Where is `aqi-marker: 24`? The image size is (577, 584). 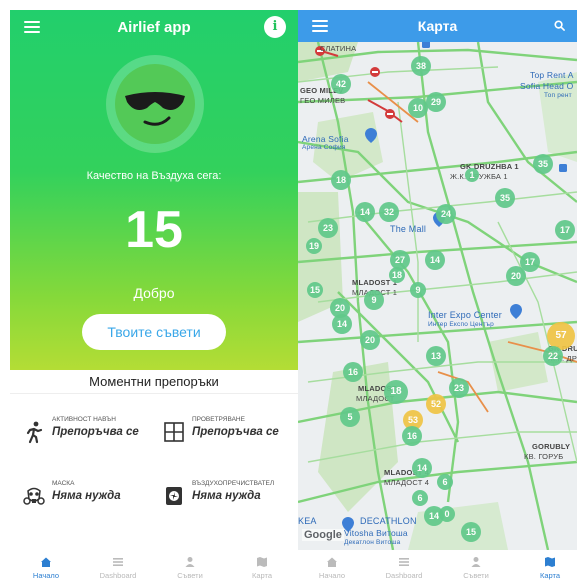
aqi-marker: 24 is located at coordinates (446, 214).